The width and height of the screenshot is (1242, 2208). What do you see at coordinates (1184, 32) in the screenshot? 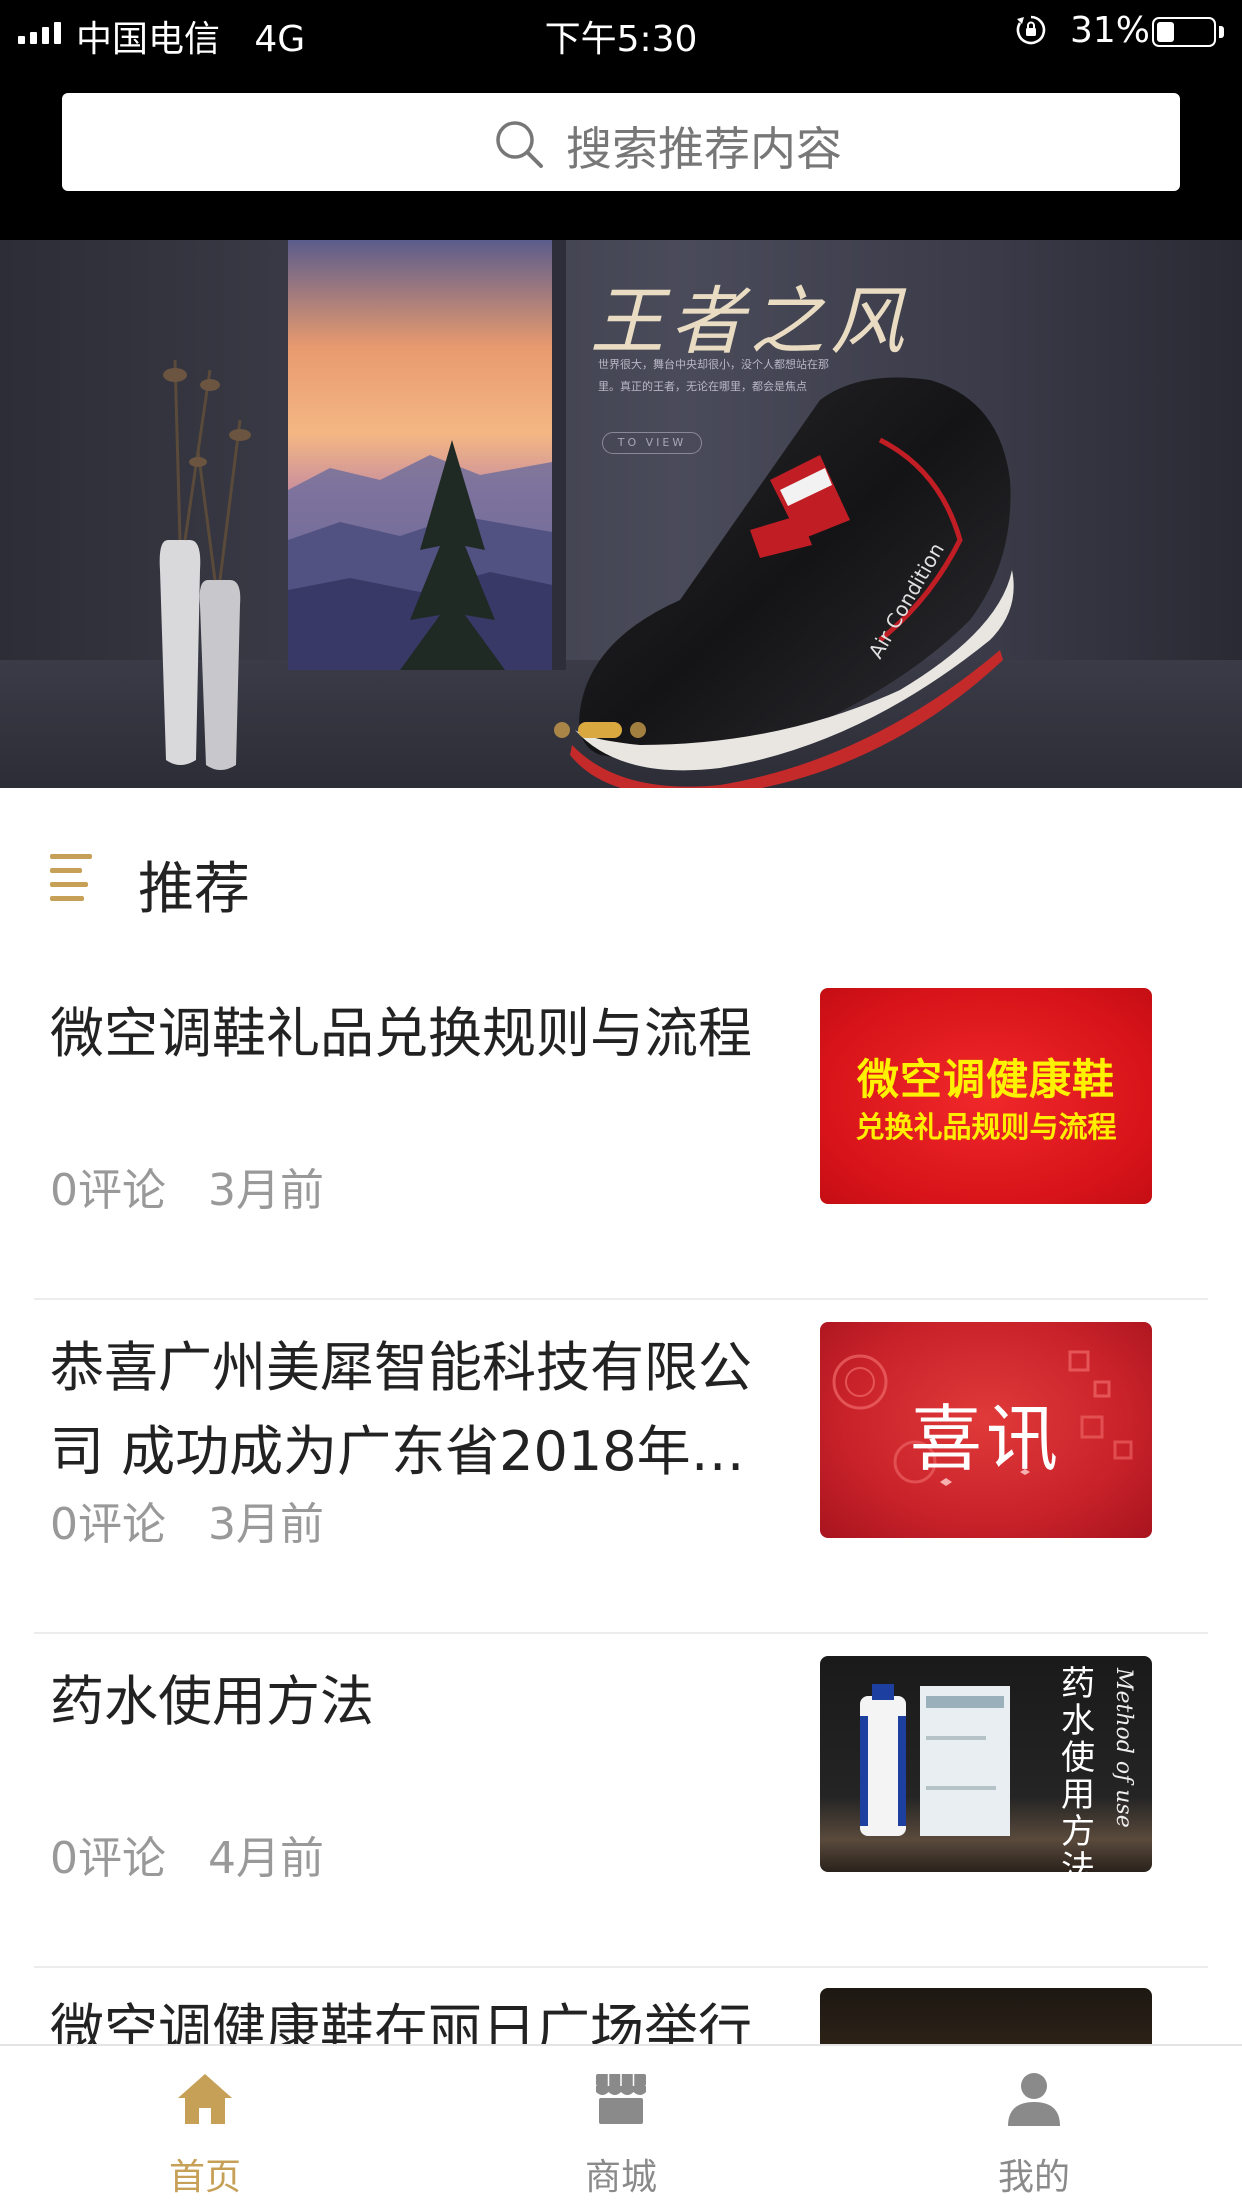
I see `battery-icon` at bounding box center [1184, 32].